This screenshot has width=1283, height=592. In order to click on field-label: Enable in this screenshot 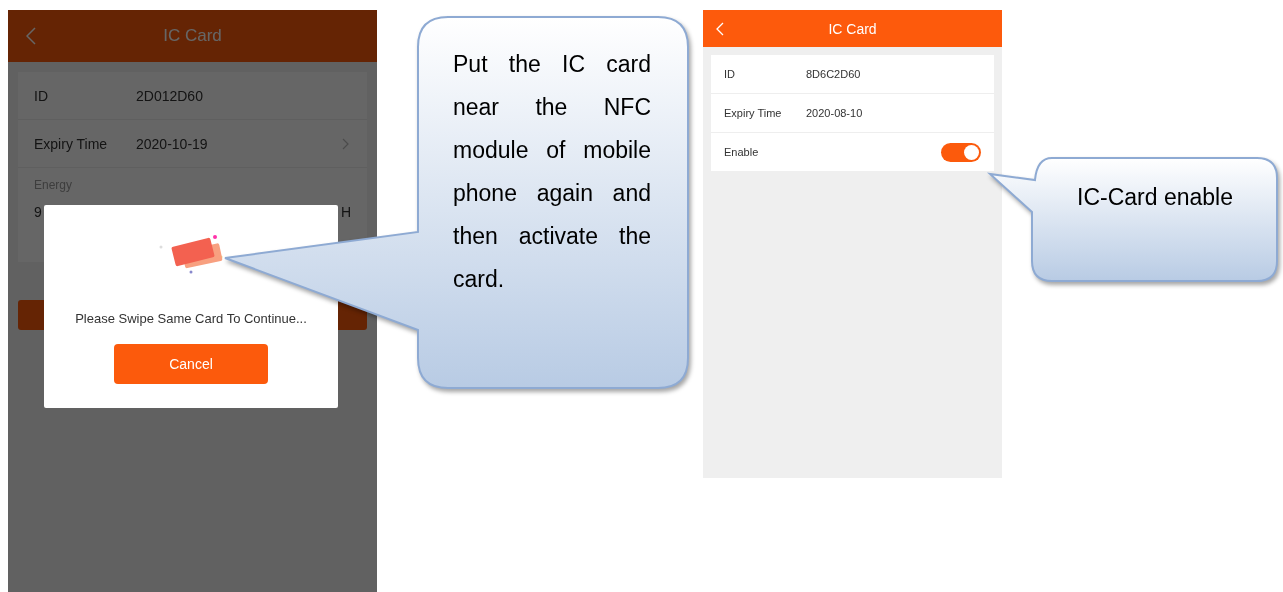, I will do `click(742, 152)`.